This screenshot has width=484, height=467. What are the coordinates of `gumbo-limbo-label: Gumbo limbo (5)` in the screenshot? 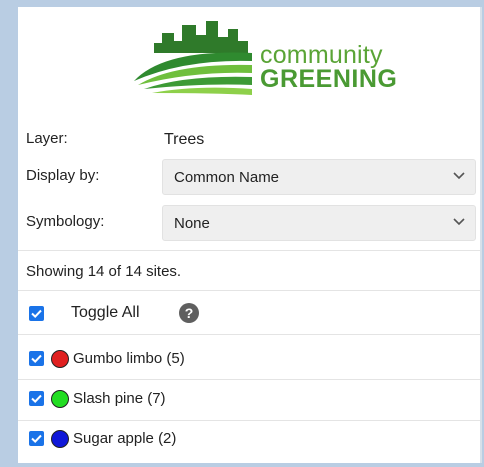 It's located at (129, 358).